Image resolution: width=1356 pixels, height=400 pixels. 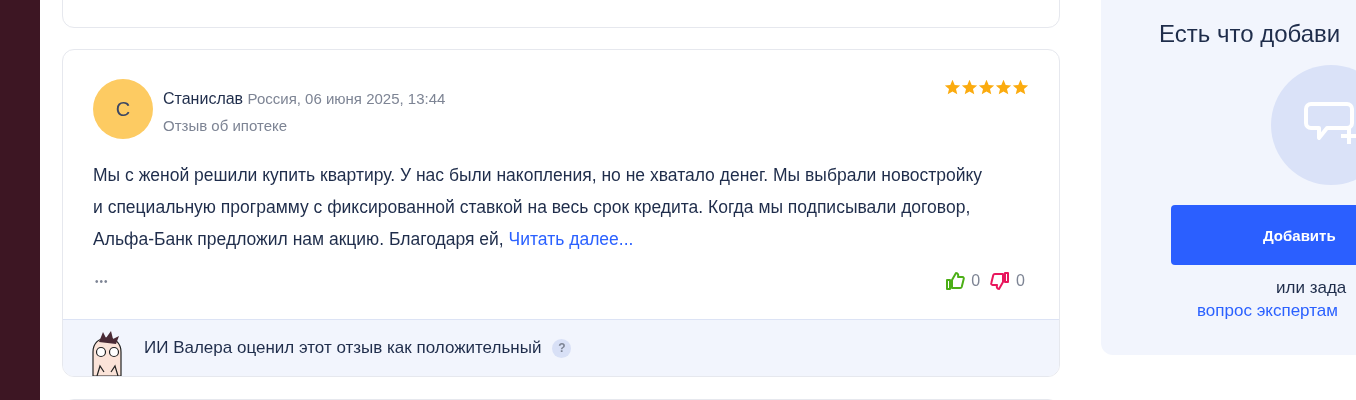 I want to click on thumbs-up-icon, so click(x=955, y=281).